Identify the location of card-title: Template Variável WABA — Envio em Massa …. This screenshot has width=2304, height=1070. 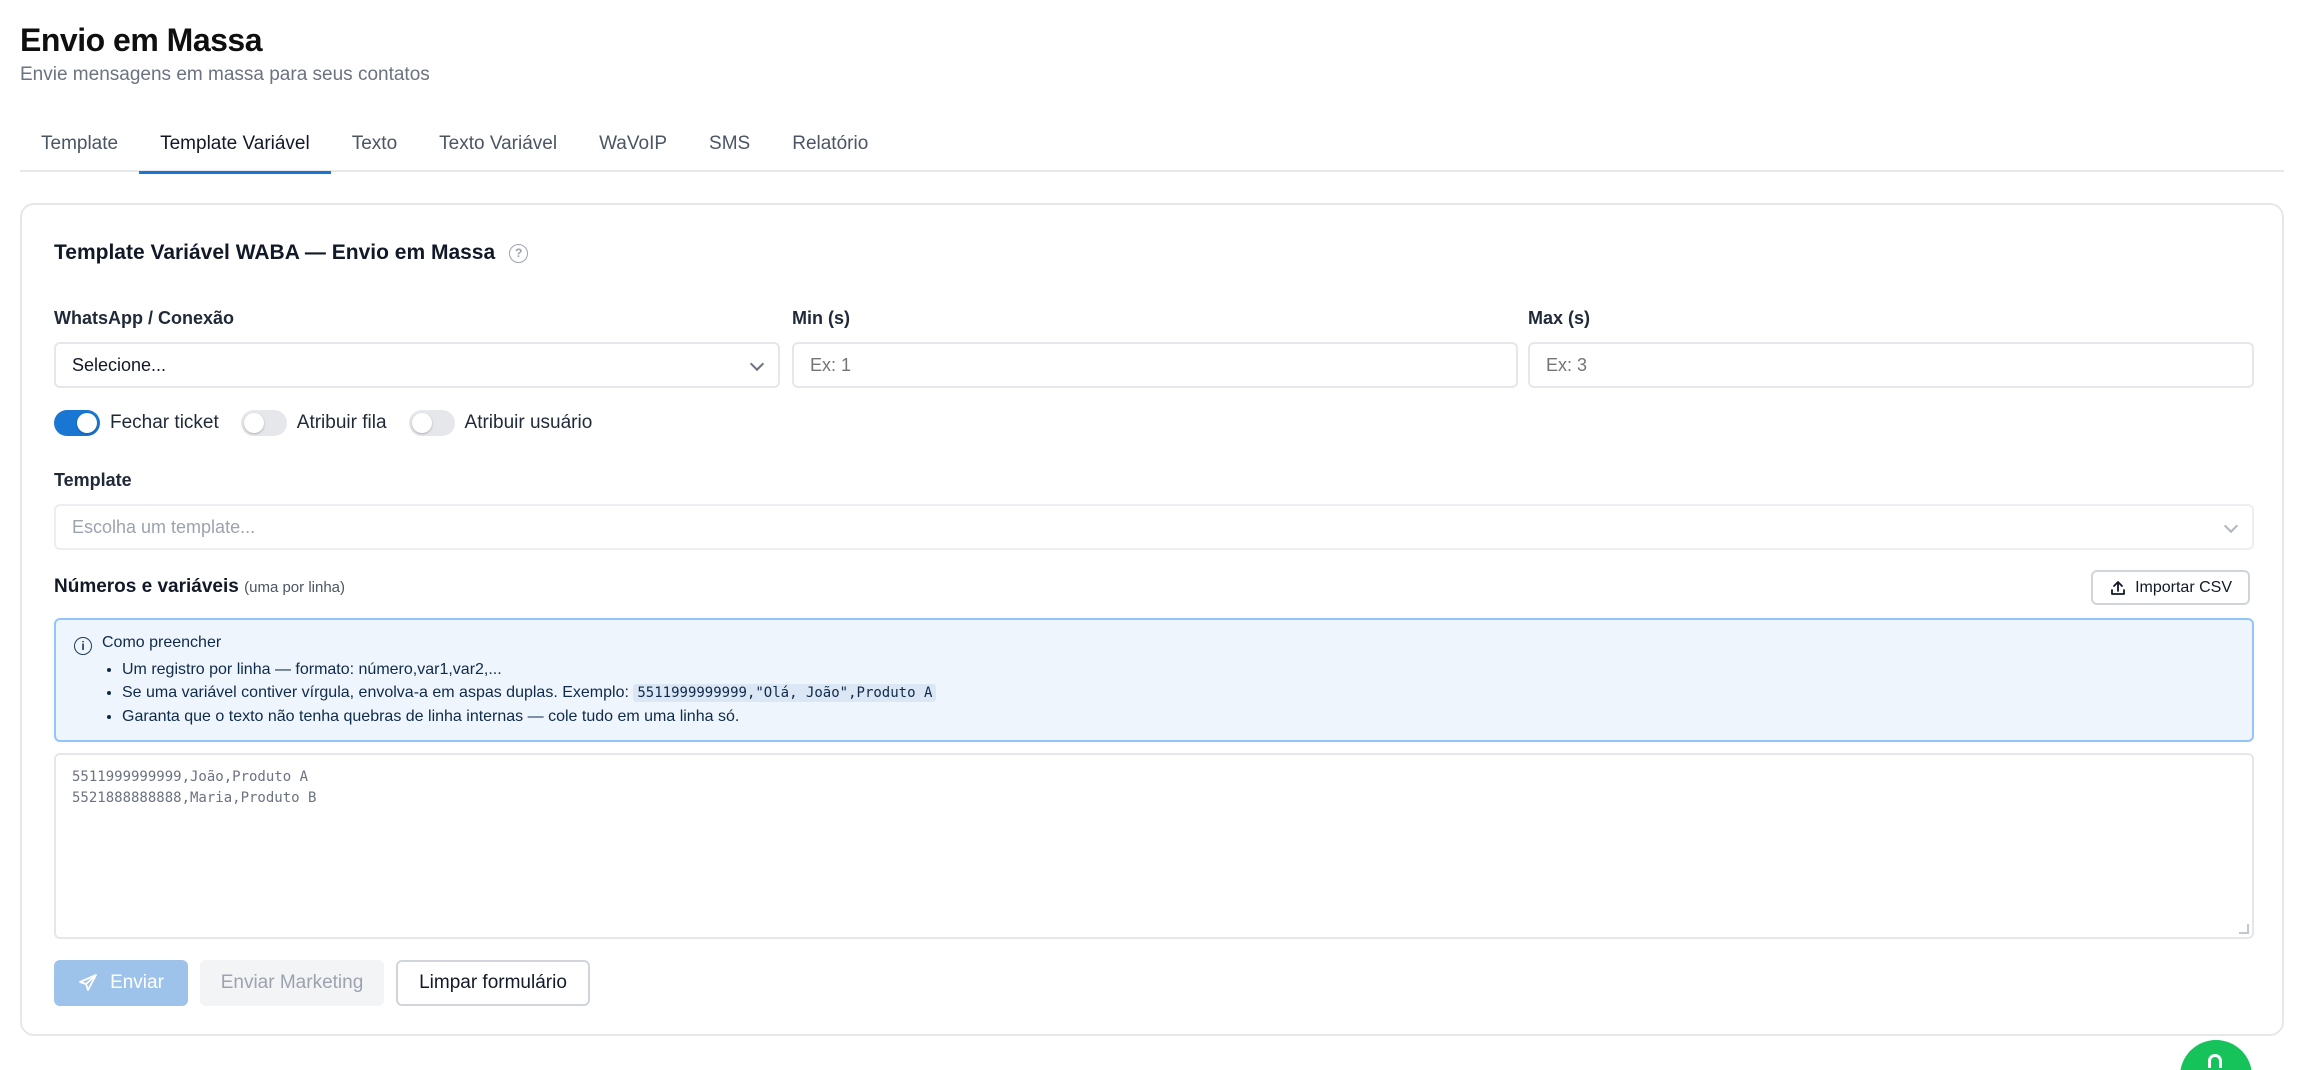
(291, 253).